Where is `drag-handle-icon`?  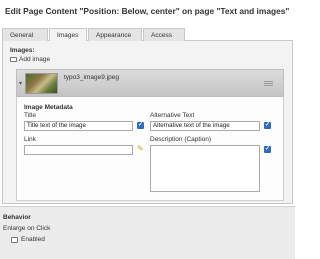 drag-handle-icon is located at coordinates (268, 83).